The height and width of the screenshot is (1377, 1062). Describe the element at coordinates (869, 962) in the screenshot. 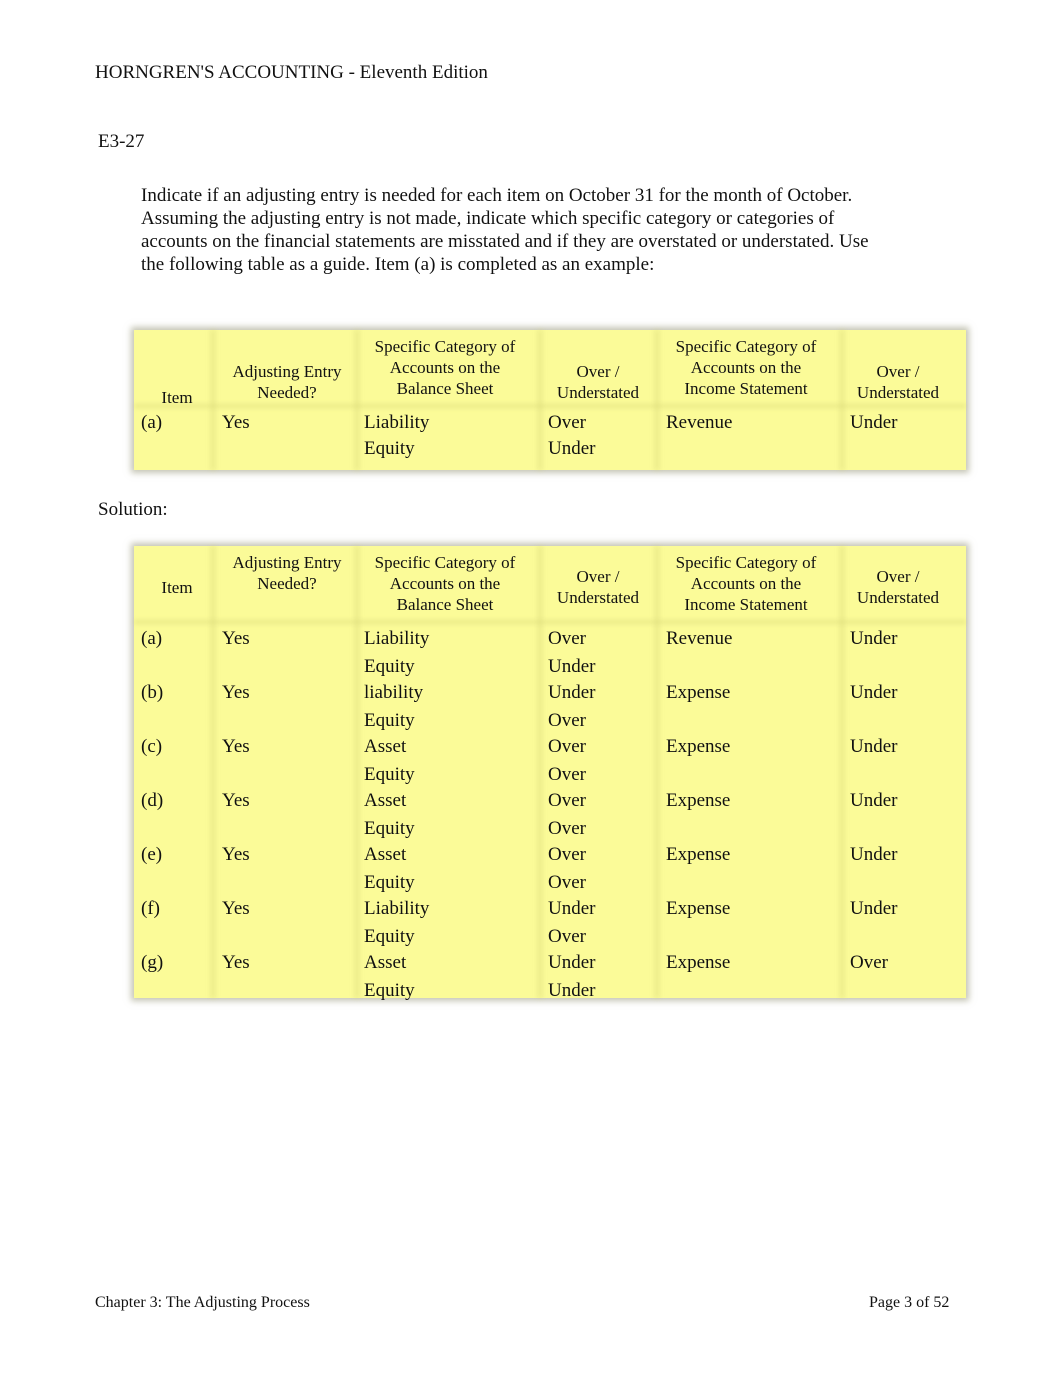

I see `row-is-over-under: Over` at that location.